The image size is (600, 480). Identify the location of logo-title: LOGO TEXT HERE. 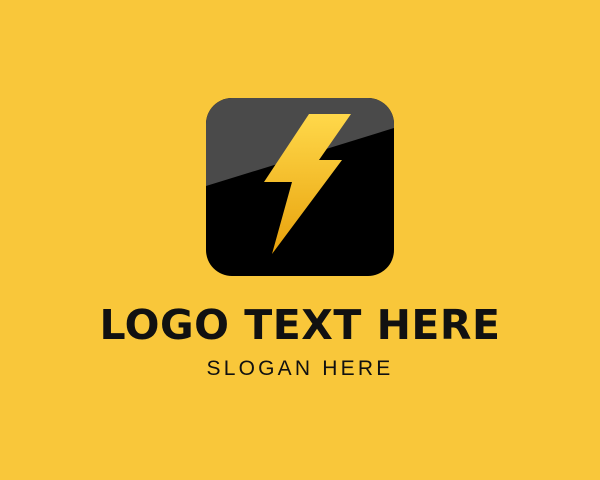
(300, 325).